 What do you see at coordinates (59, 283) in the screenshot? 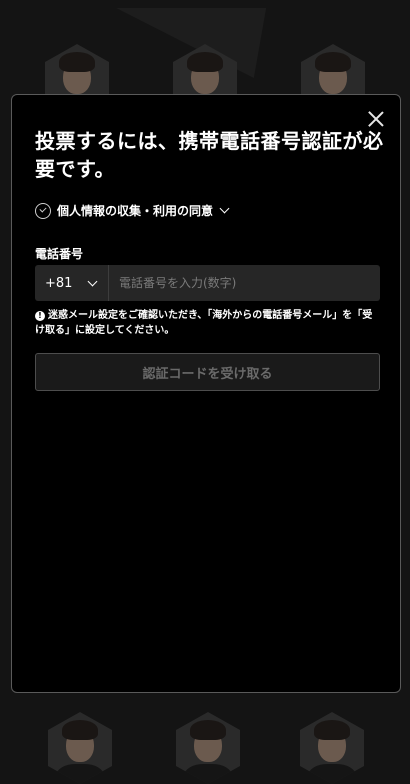
I see `country-code-value: +81` at bounding box center [59, 283].